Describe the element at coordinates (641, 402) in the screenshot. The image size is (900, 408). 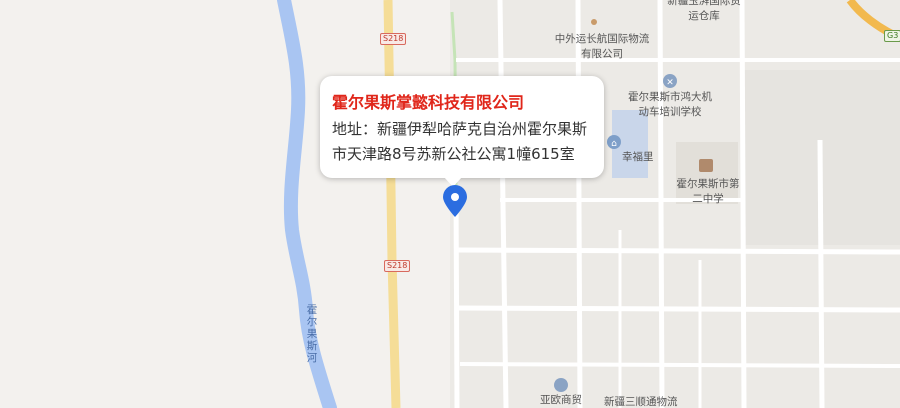
I see `label-bottom-right: 新疆三顺通物流` at that location.